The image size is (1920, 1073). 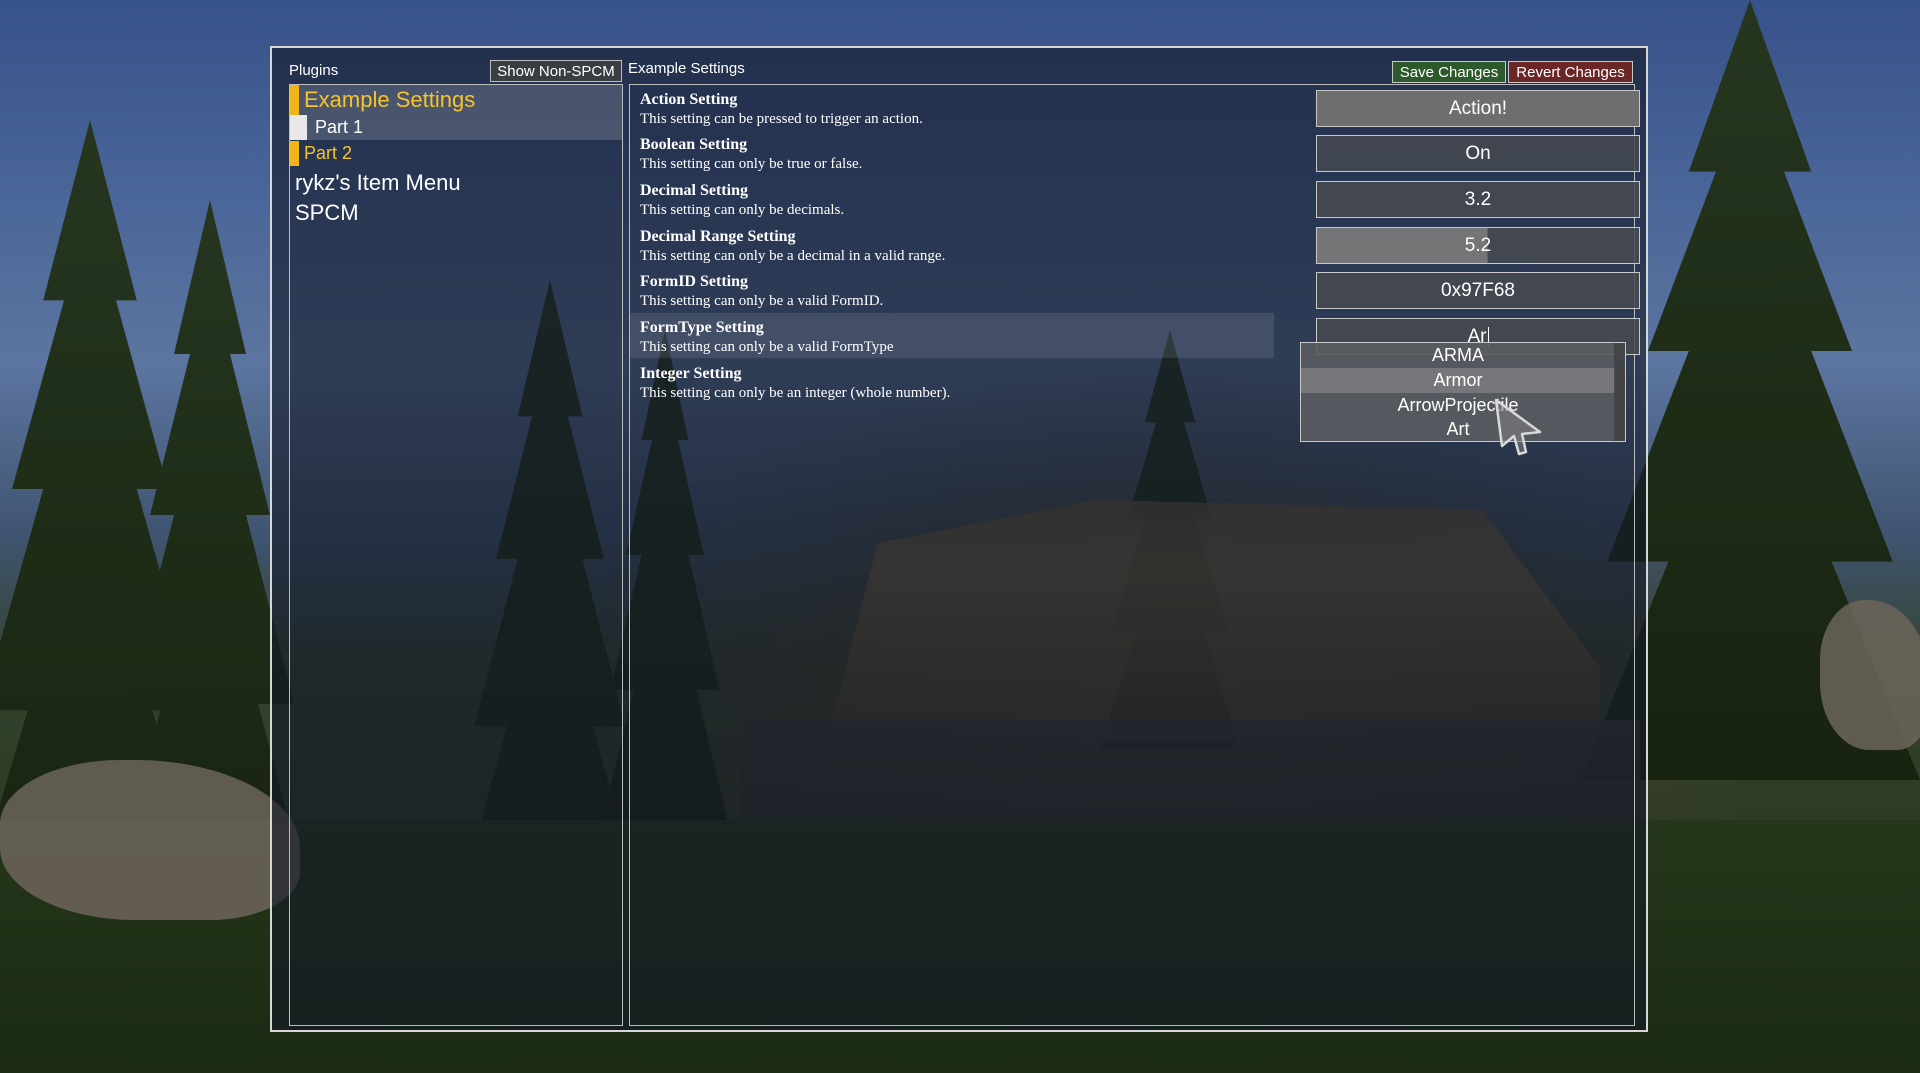 I want to click on plugin-item-spcm: SPCM, so click(x=456, y=213).